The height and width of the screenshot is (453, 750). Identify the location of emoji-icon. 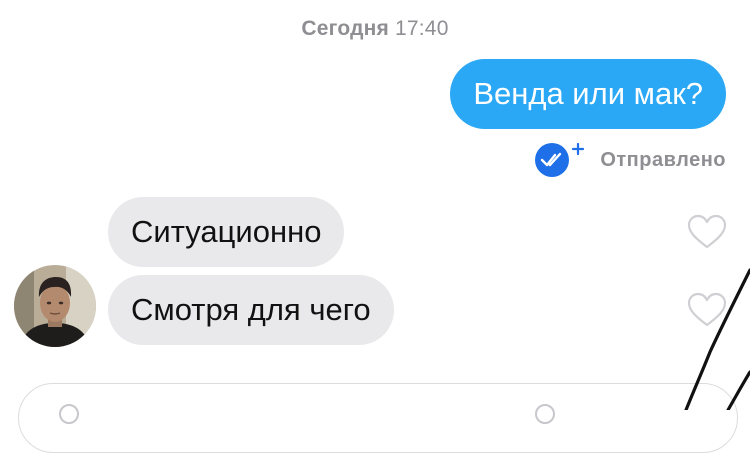
(545, 414).